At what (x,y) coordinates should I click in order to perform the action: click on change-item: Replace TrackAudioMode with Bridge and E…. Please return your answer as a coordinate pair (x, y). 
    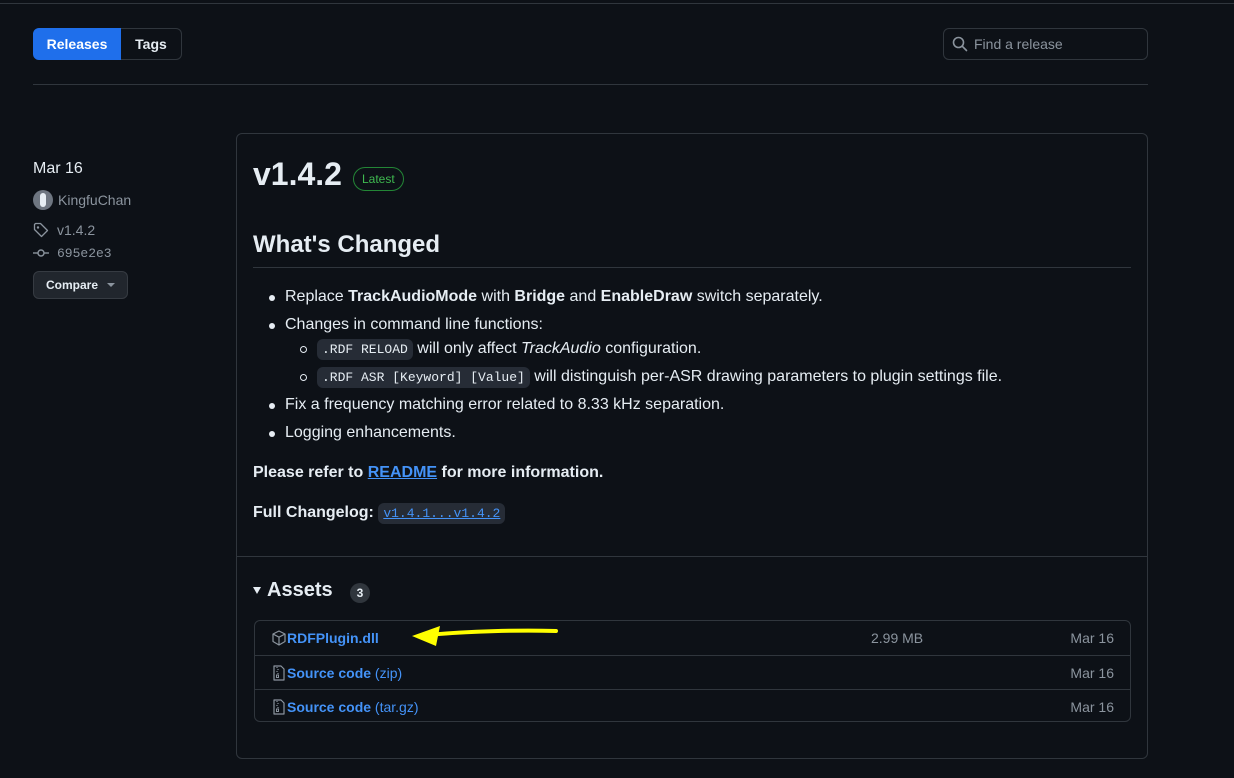
    Looking at the image, I should click on (554, 296).